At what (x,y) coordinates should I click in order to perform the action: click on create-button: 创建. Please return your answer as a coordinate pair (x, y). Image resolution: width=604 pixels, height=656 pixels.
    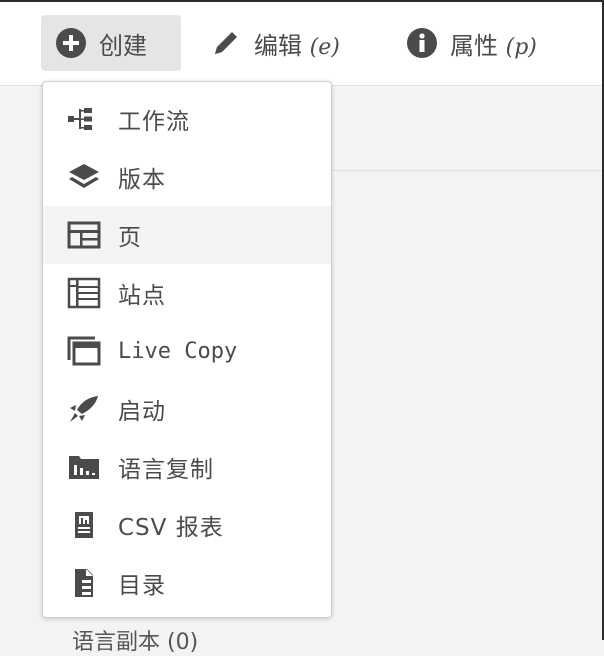
    Looking at the image, I should click on (111, 43).